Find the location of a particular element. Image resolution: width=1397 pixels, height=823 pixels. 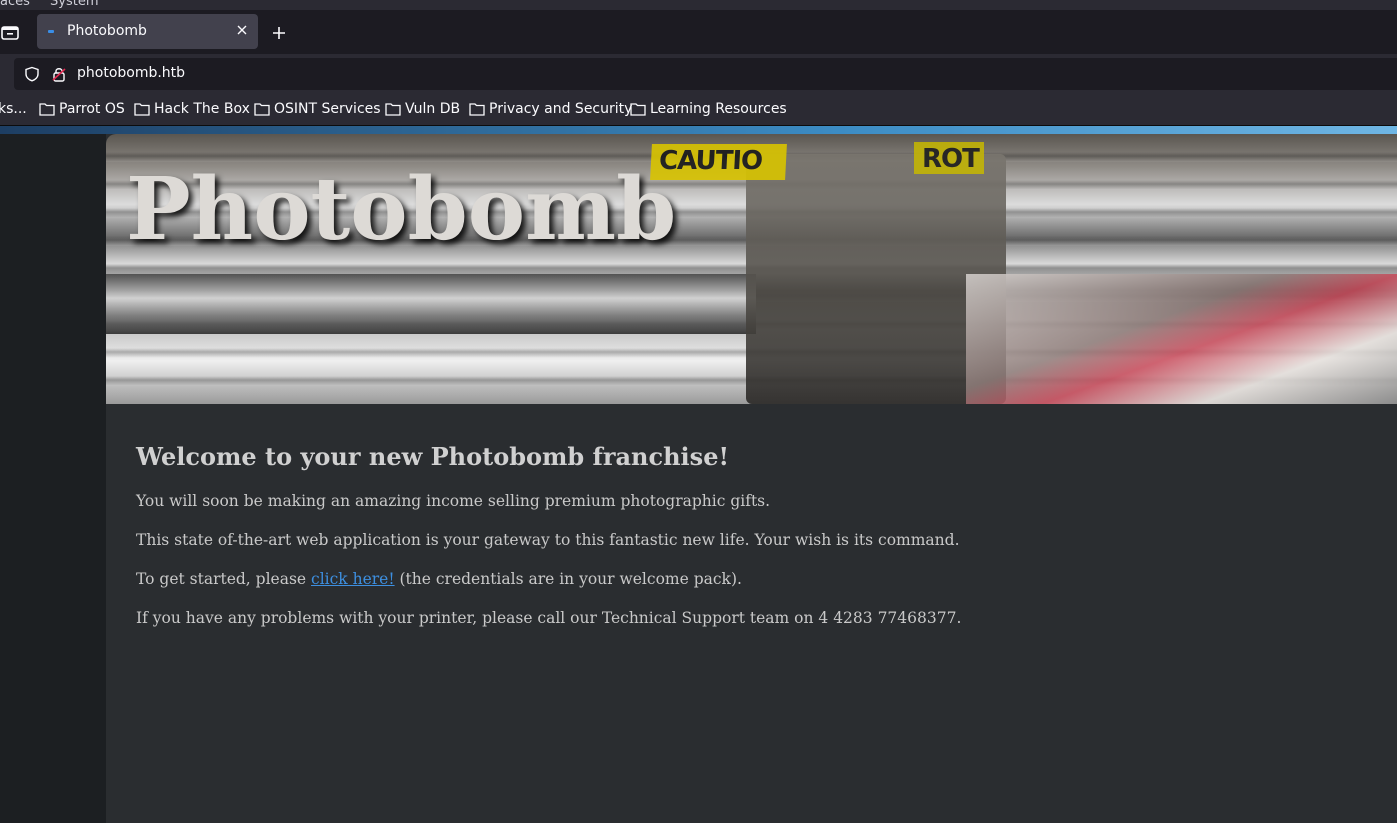

hero-rot-sign: ROT is located at coordinates (949, 158).